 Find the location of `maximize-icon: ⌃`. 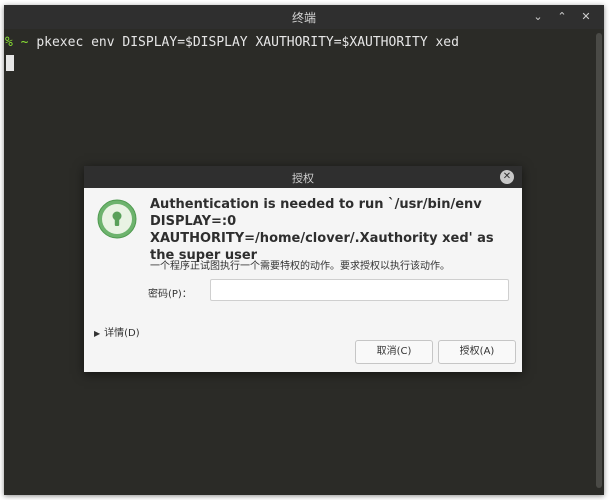

maximize-icon: ⌃ is located at coordinates (562, 17).